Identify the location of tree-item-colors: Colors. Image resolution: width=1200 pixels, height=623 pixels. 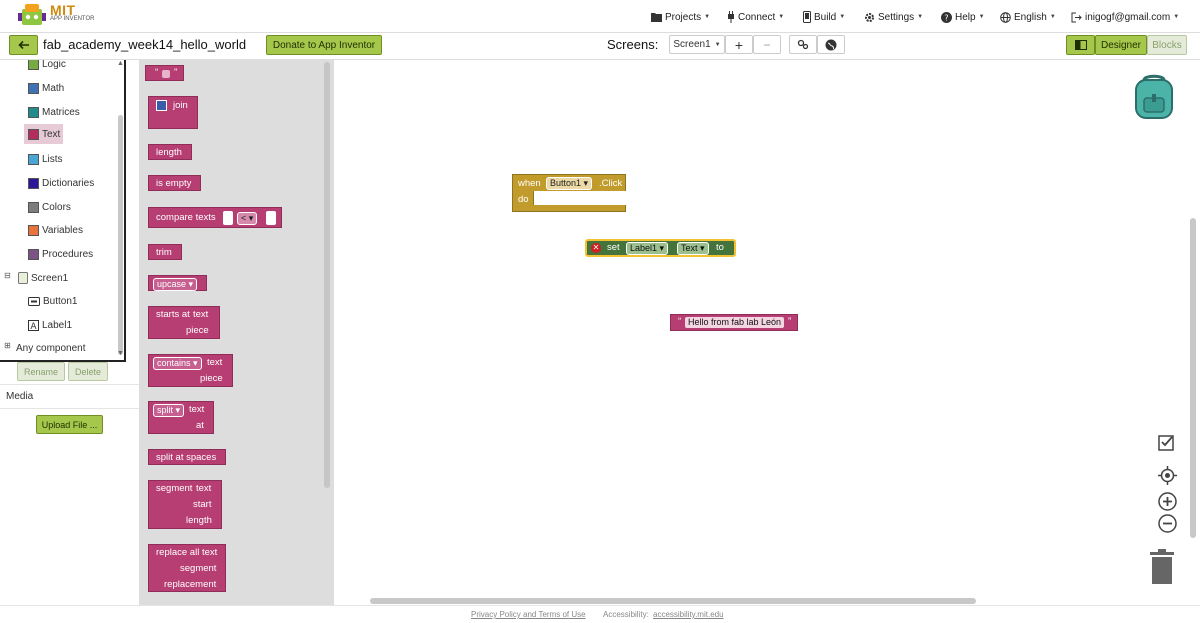
(49, 207).